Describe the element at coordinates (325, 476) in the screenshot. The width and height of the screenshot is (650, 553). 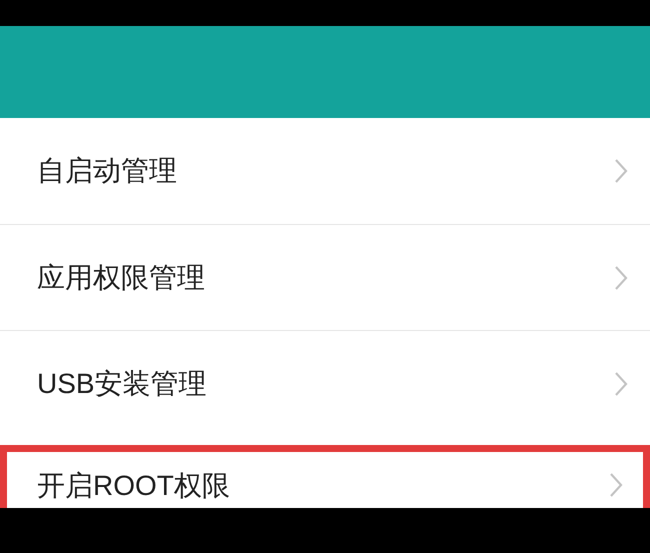
I see `highlighted-list-item: 开启ROOT权限` at that location.